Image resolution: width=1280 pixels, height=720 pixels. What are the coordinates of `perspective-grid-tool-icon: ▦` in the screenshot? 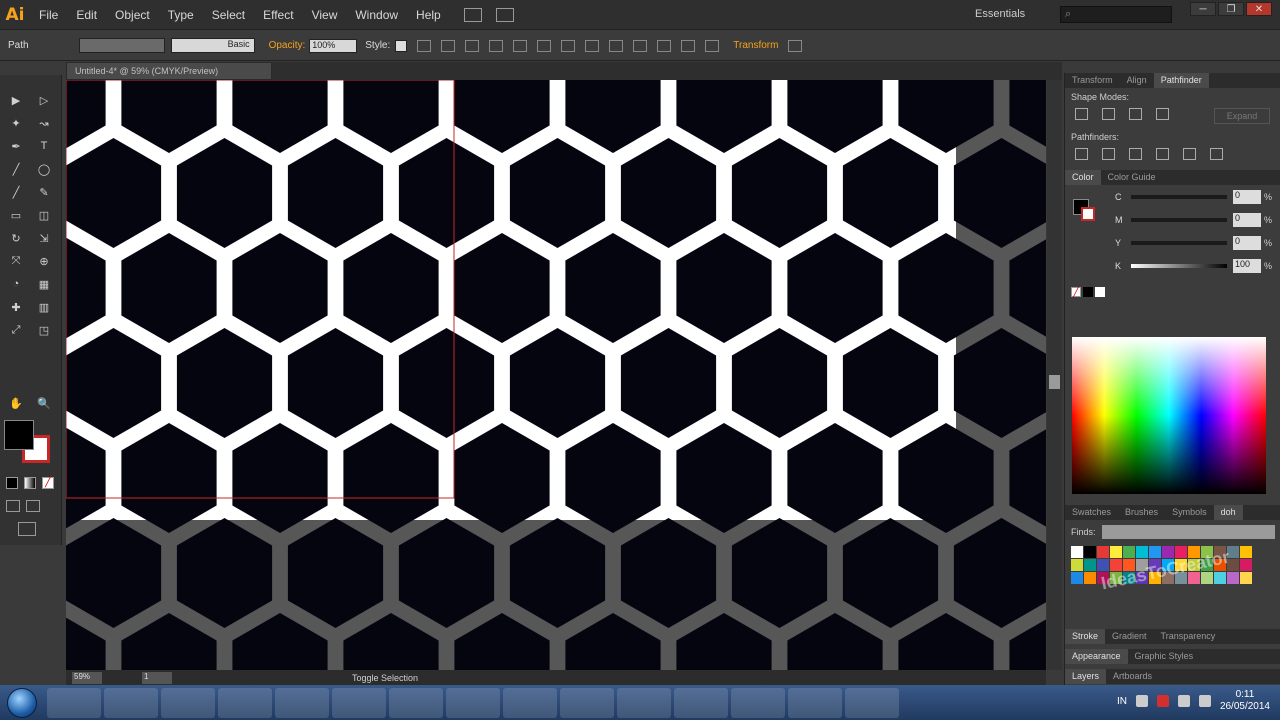 It's located at (44, 284).